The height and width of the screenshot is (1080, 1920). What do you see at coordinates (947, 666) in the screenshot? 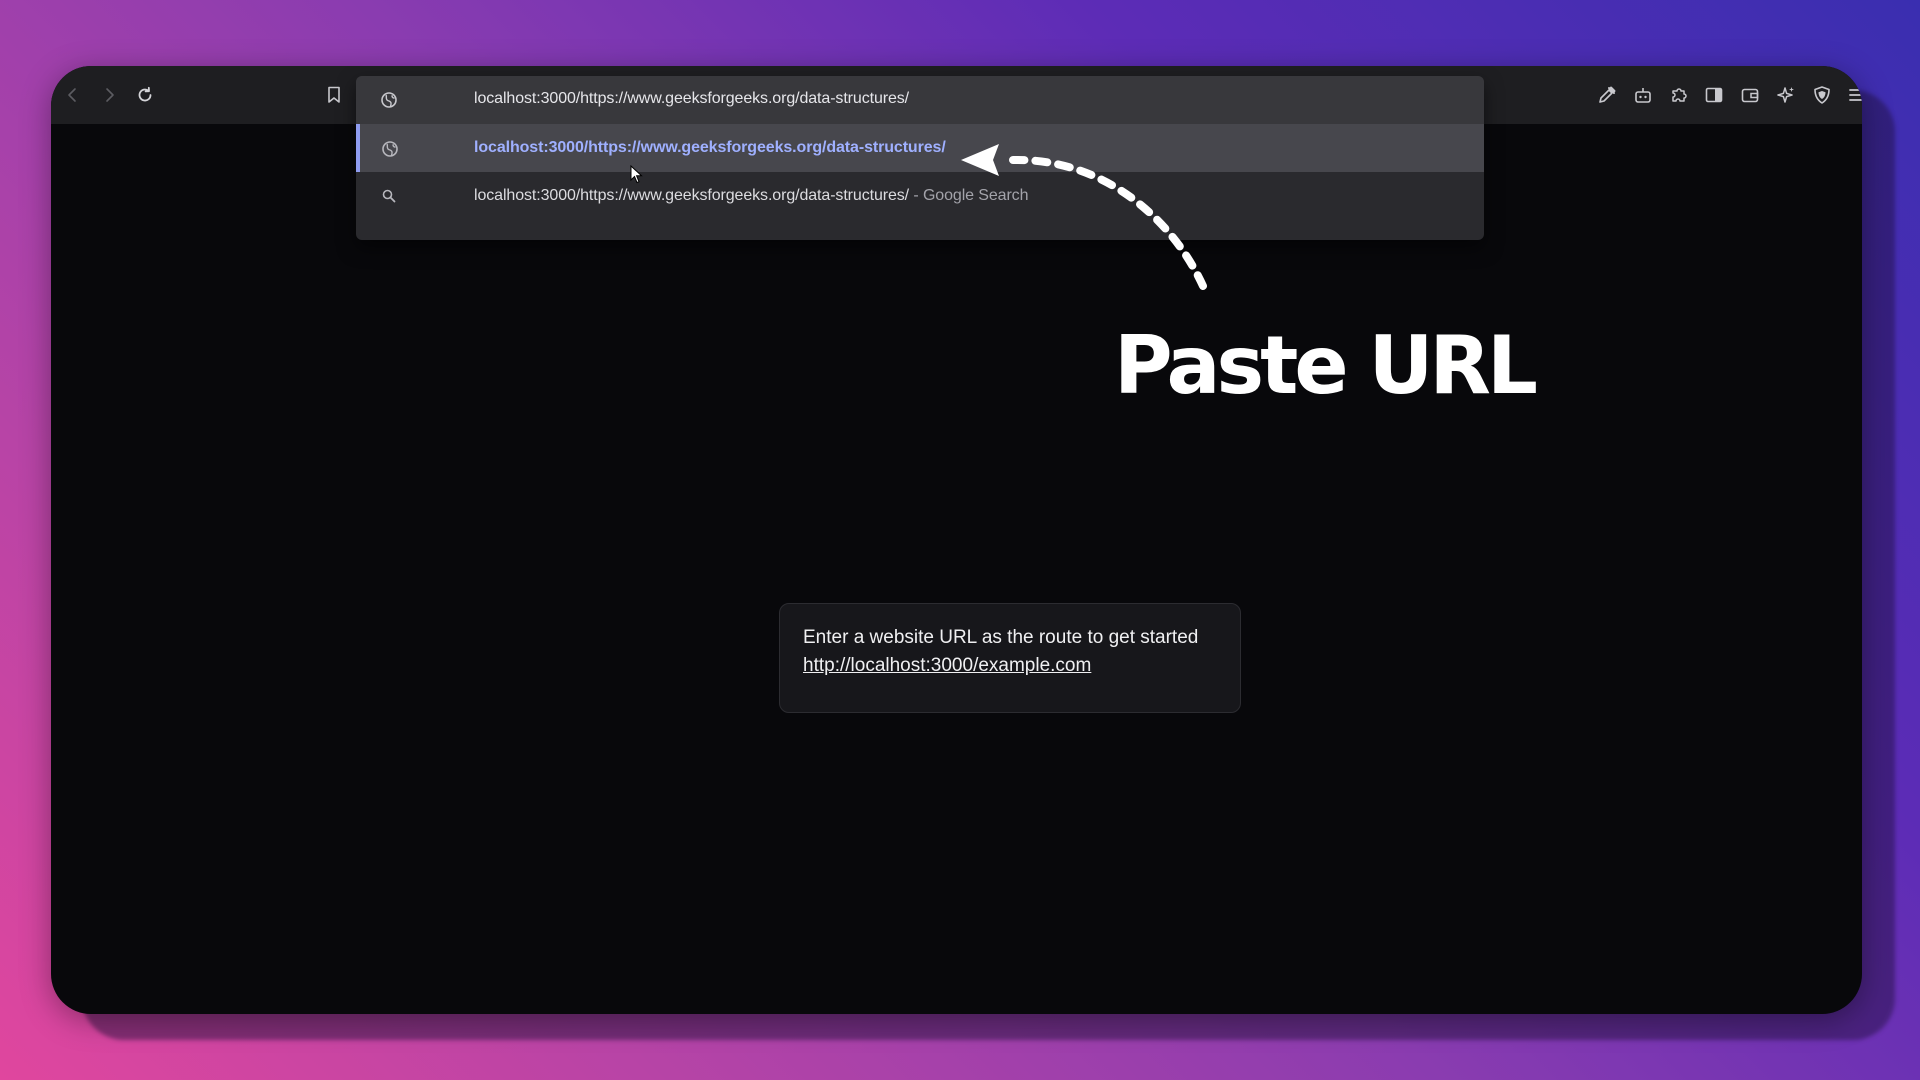
I see `example-url-link: http://localhost:3000/example.com` at bounding box center [947, 666].